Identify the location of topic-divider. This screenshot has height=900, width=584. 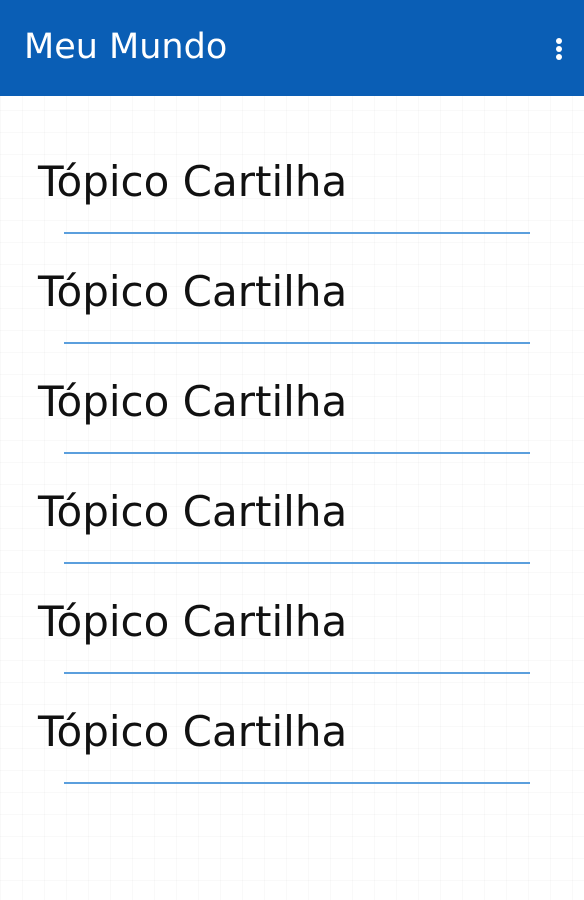
(297, 783).